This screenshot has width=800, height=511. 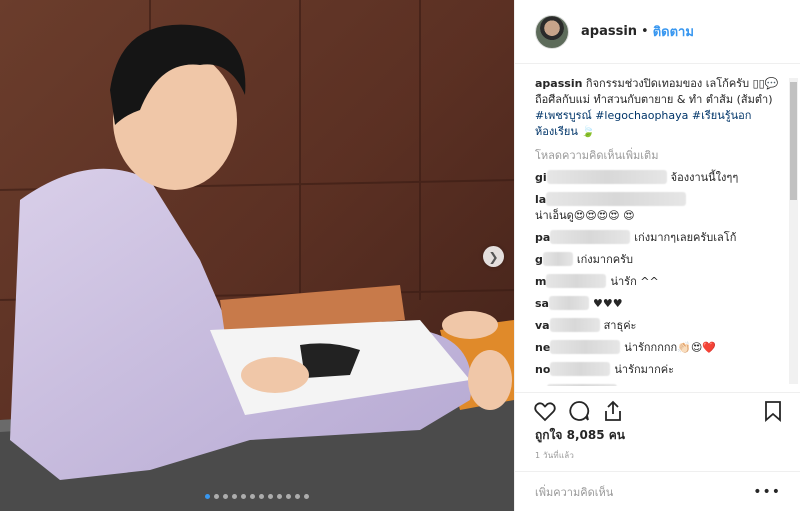 What do you see at coordinates (657, 326) in the screenshot?
I see `comment-row: va สาธุค่ะ` at bounding box center [657, 326].